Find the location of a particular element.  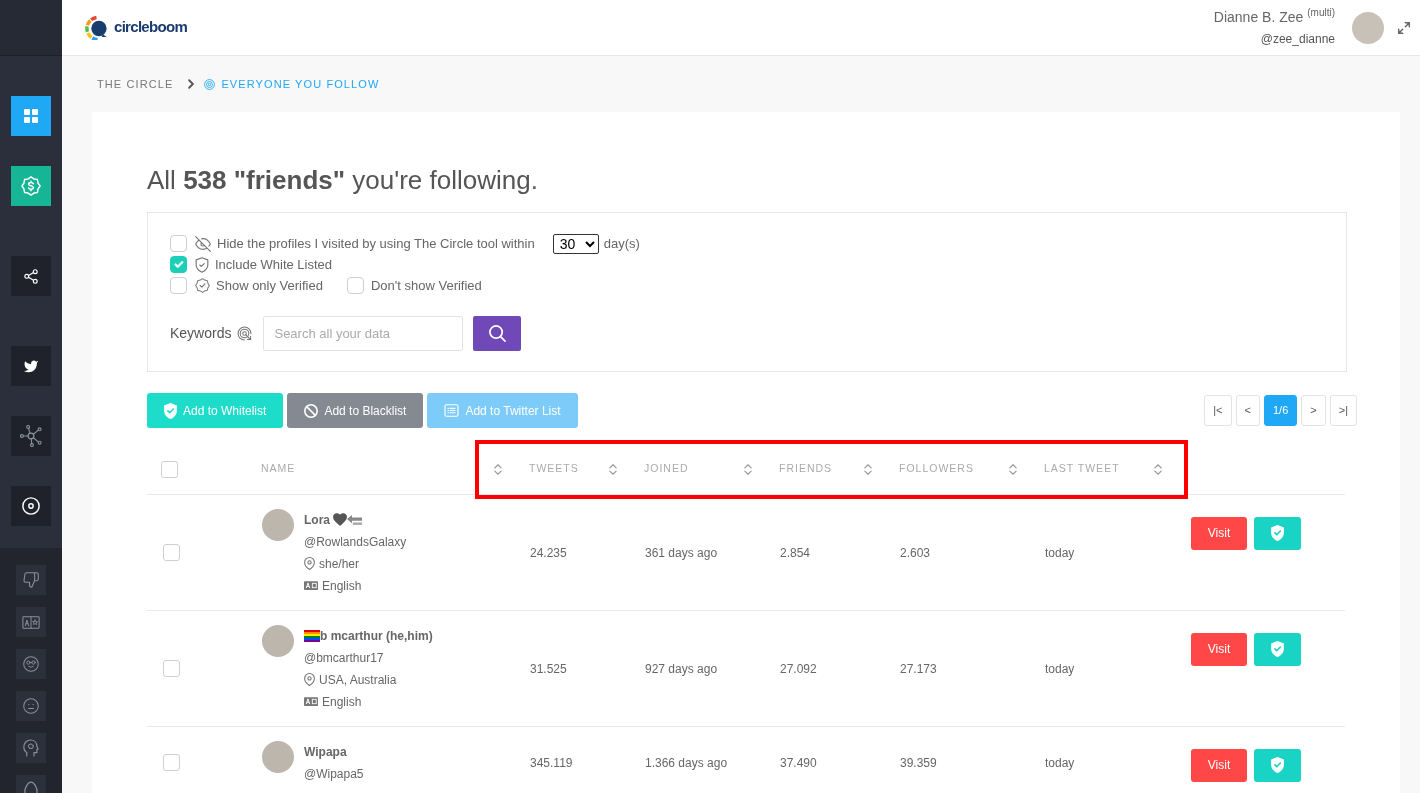

profile-name: b mcarthur (he,him) is located at coordinates (376, 635).